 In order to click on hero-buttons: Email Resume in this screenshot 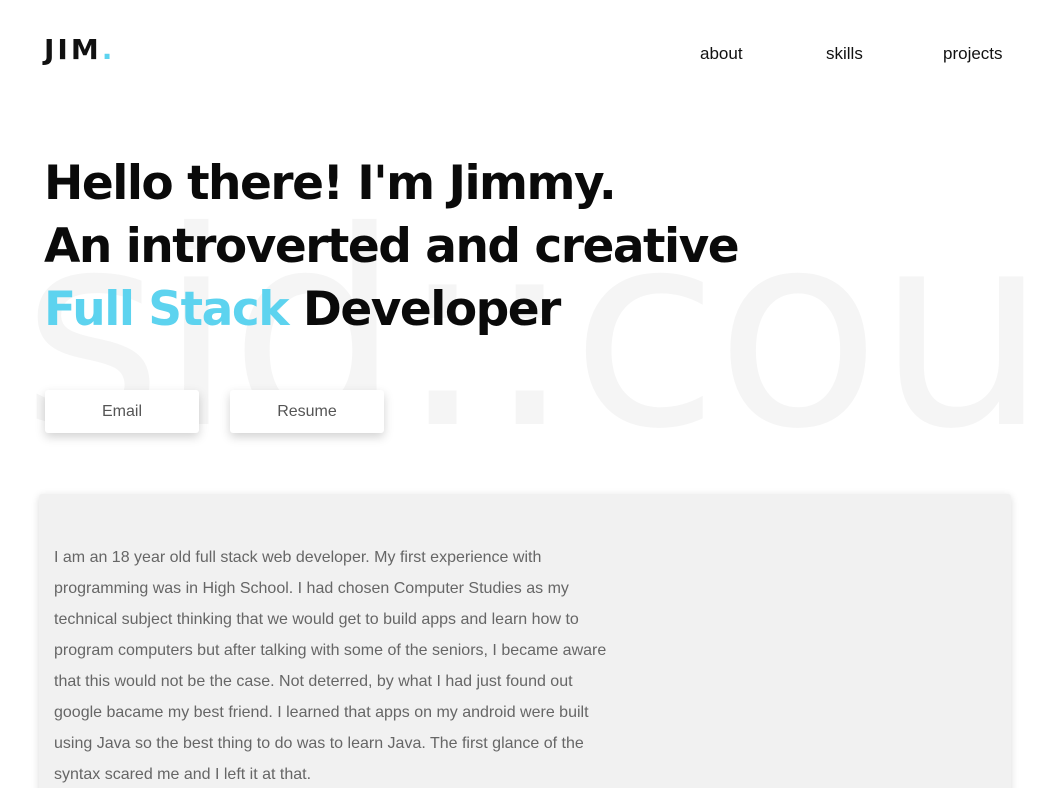, I will do `click(214, 411)`.